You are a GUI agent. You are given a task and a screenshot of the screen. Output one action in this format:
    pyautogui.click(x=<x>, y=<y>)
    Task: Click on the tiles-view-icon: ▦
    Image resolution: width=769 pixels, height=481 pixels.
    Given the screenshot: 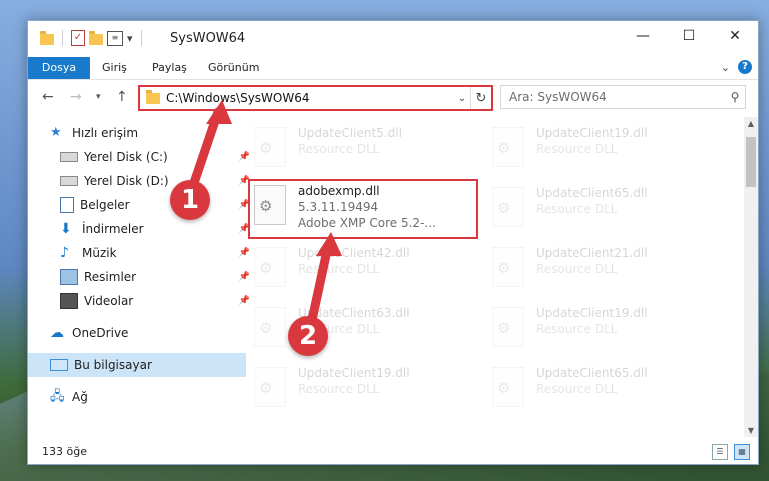 What is the action you would take?
    pyautogui.click(x=742, y=452)
    